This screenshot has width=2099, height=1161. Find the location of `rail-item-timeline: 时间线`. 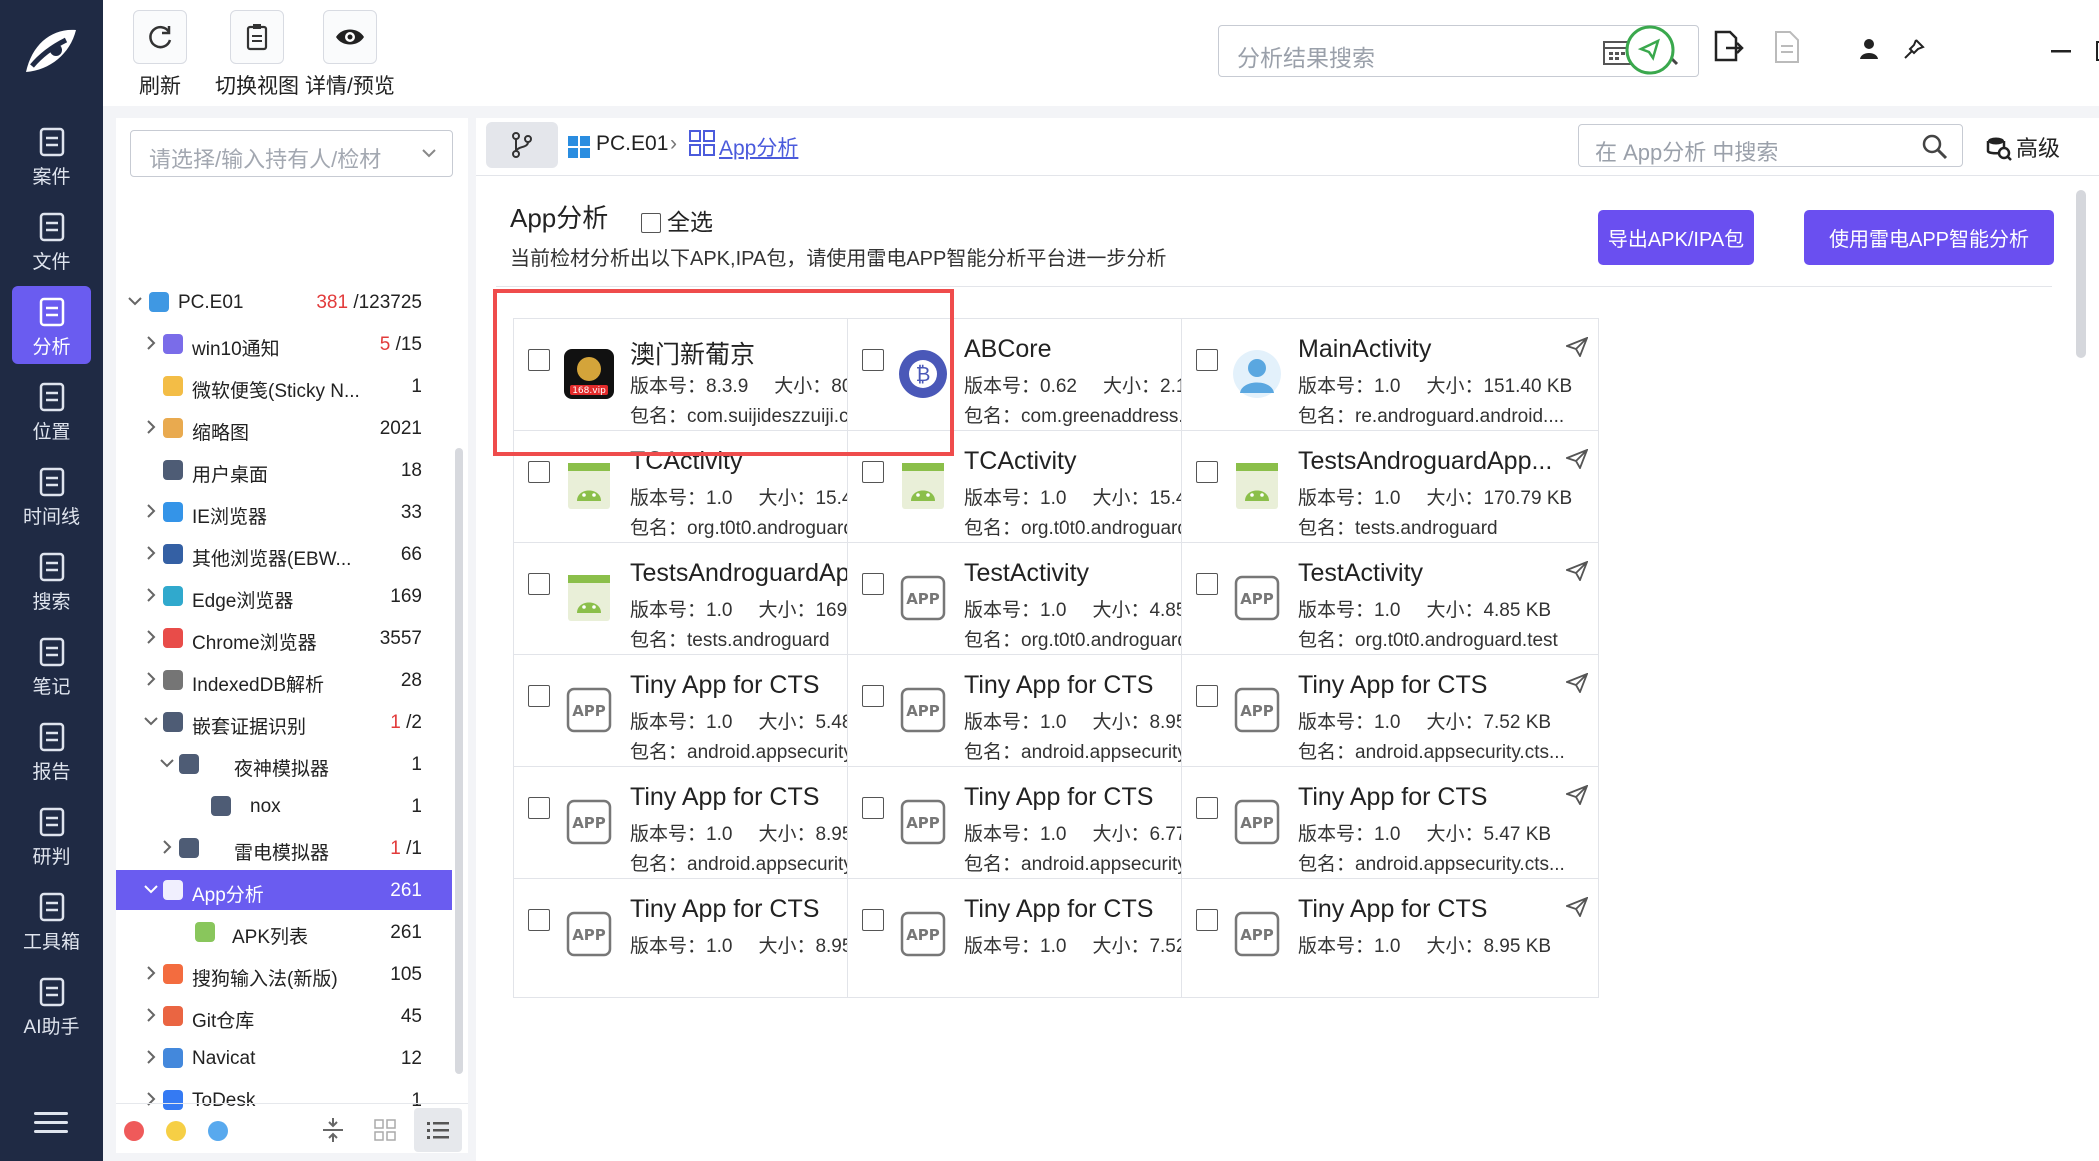

rail-item-timeline: 时间线 is located at coordinates (51, 495).